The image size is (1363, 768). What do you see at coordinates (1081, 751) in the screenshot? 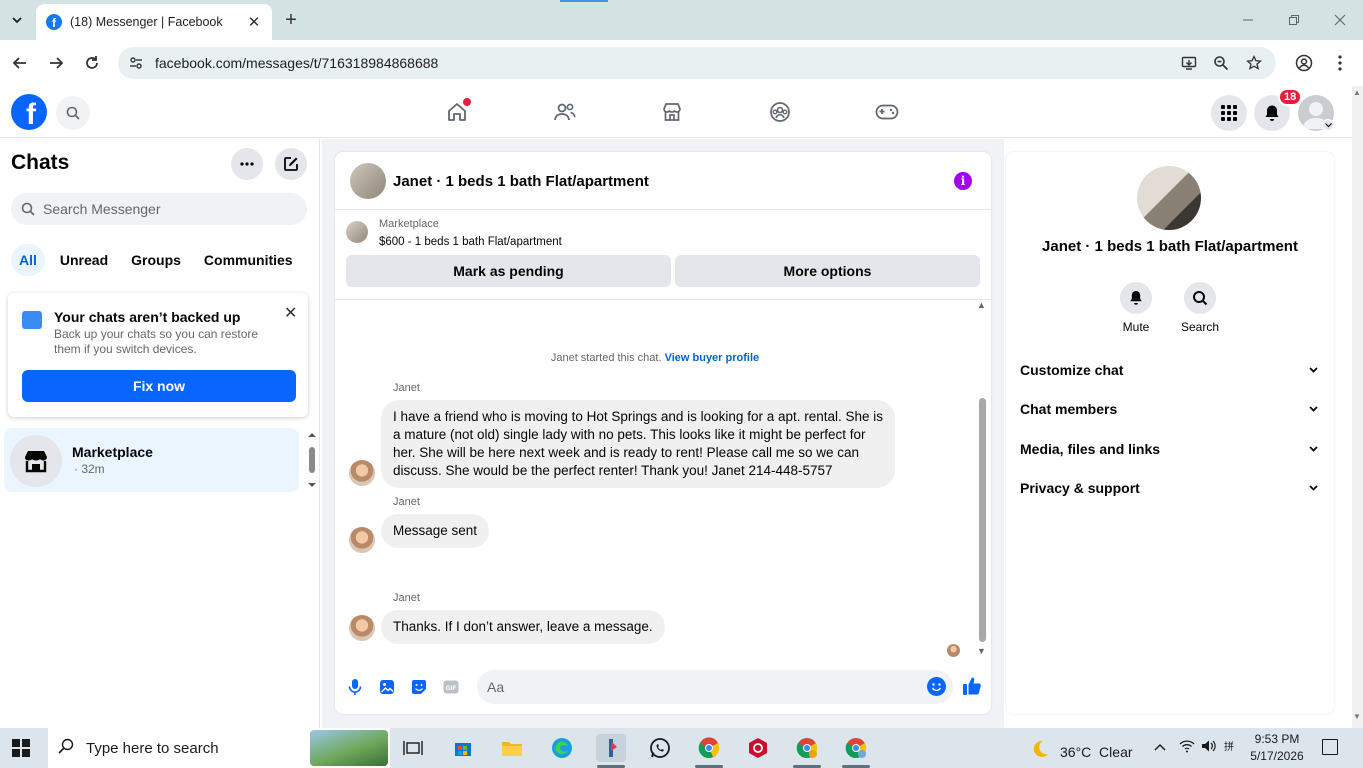
I see `weather-widget: 36°C Clear` at bounding box center [1081, 751].